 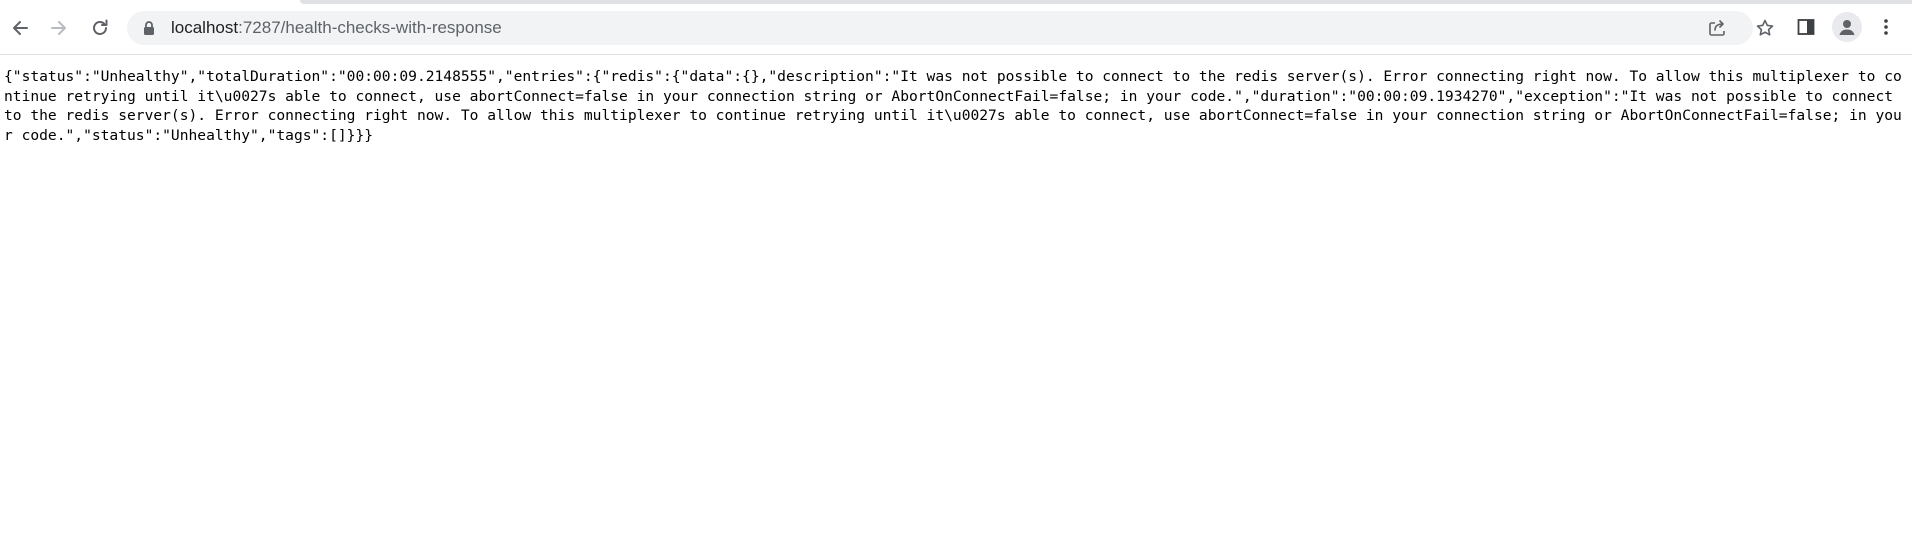 I want to click on profile-avatar-icon, so click(x=1847, y=27).